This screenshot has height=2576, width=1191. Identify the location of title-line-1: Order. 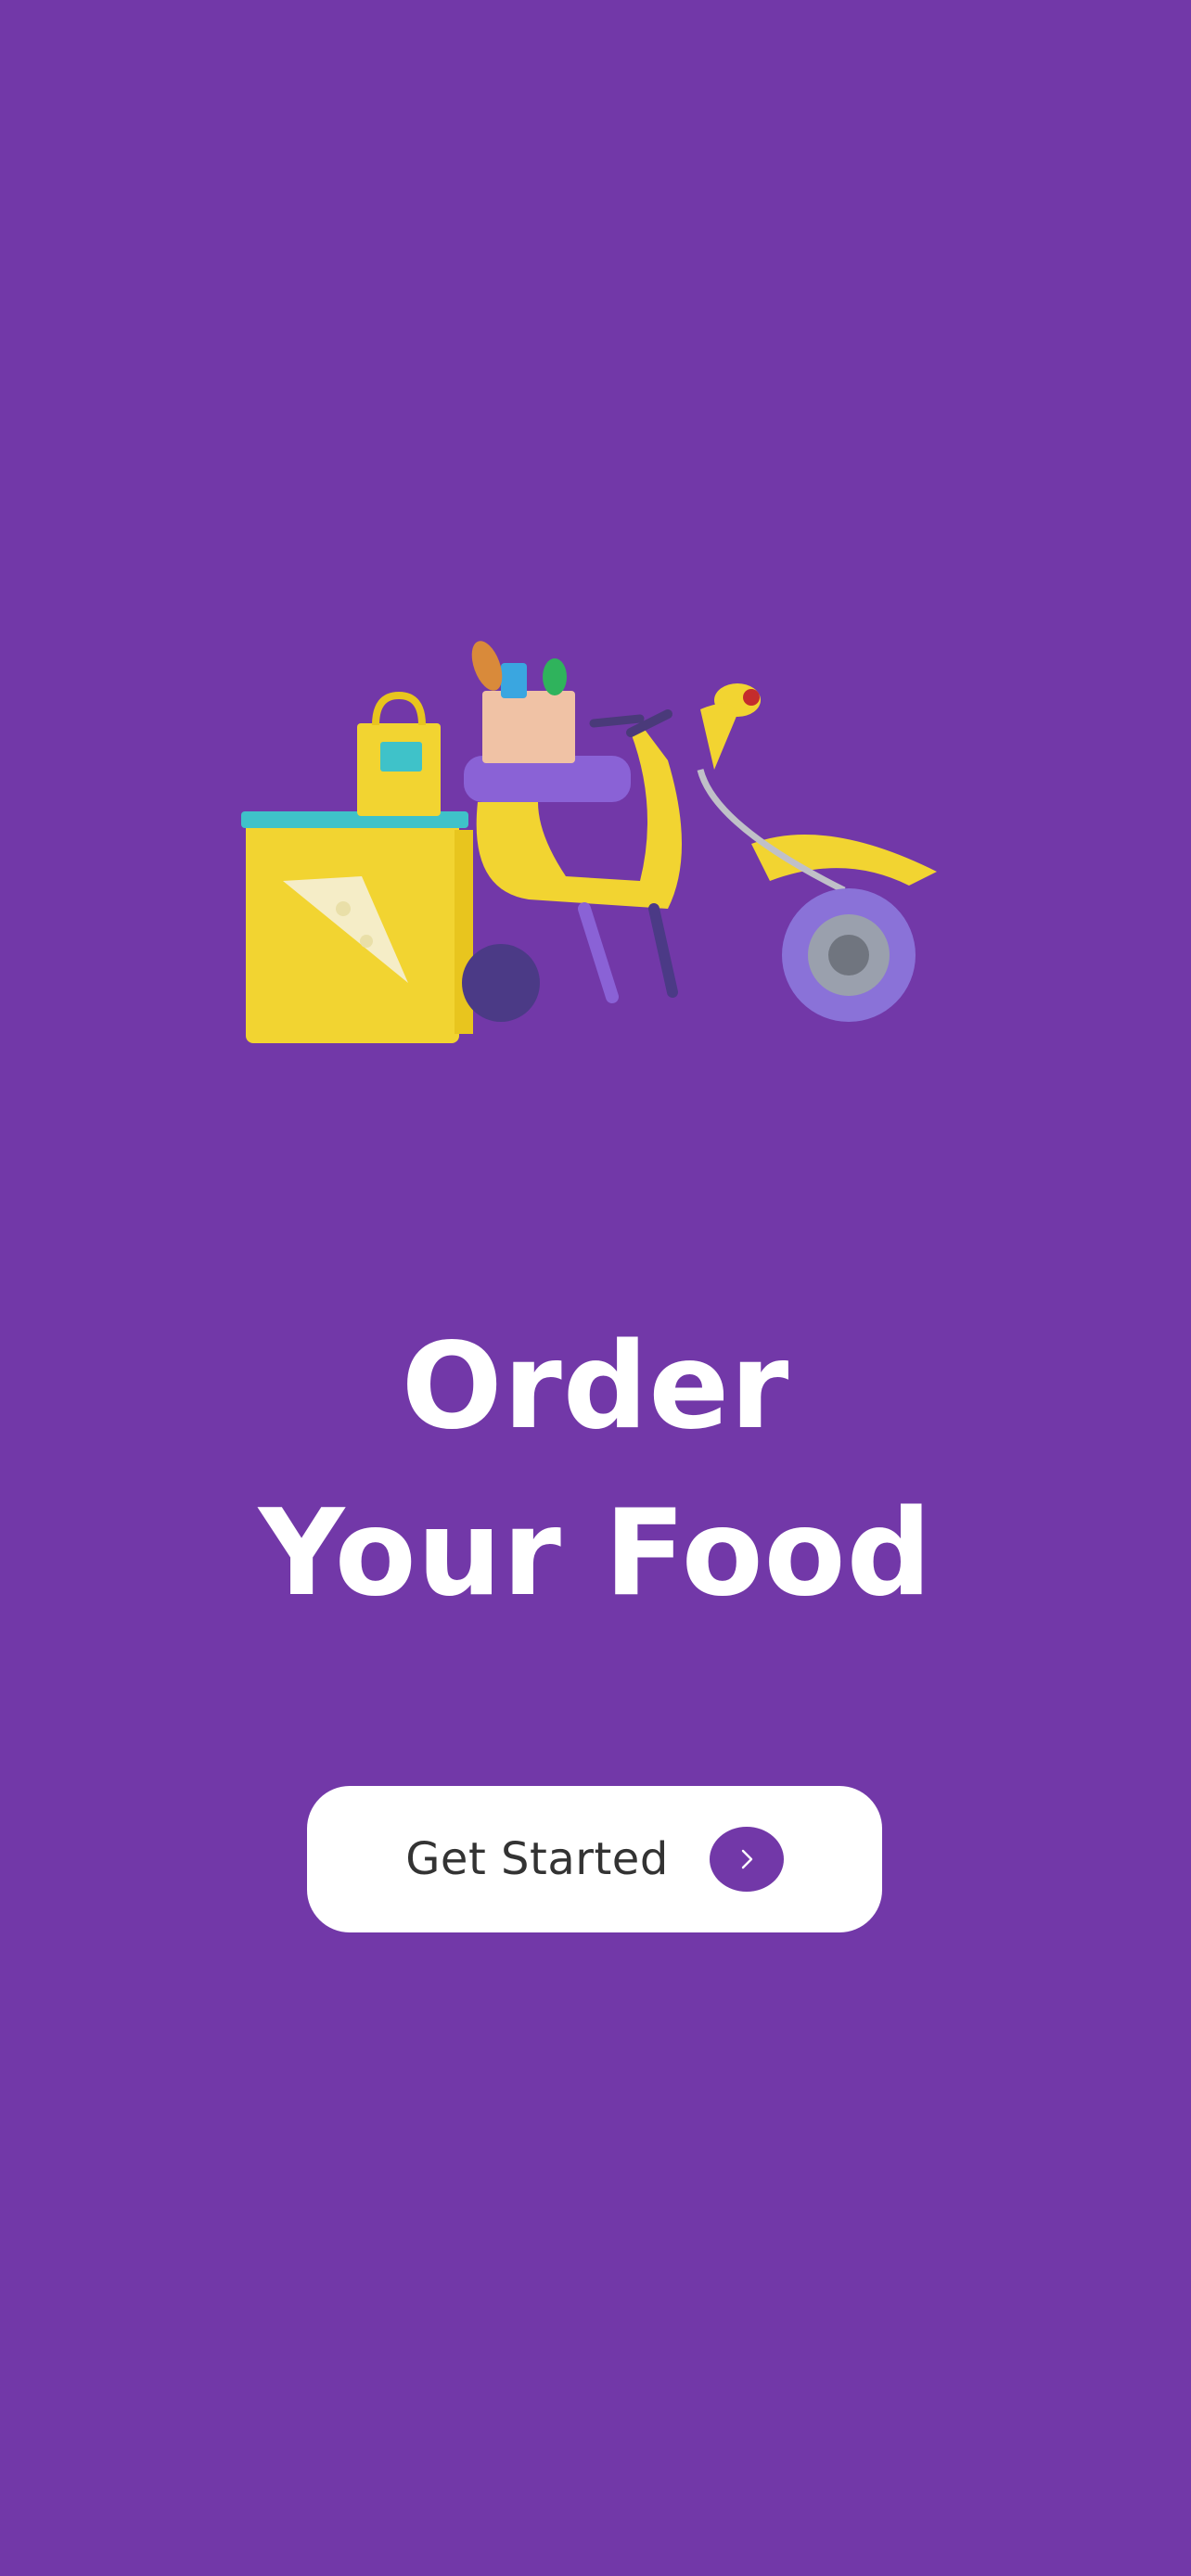
(595, 1386).